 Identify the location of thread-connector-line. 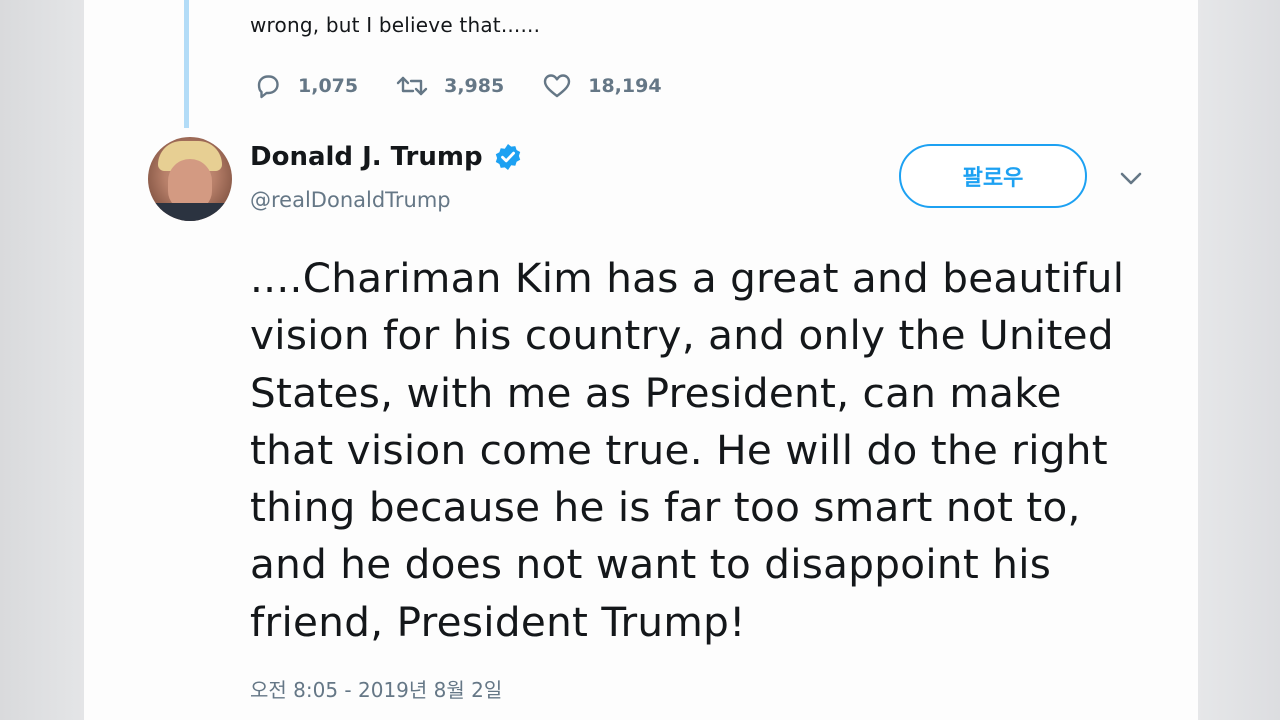
(186, 64).